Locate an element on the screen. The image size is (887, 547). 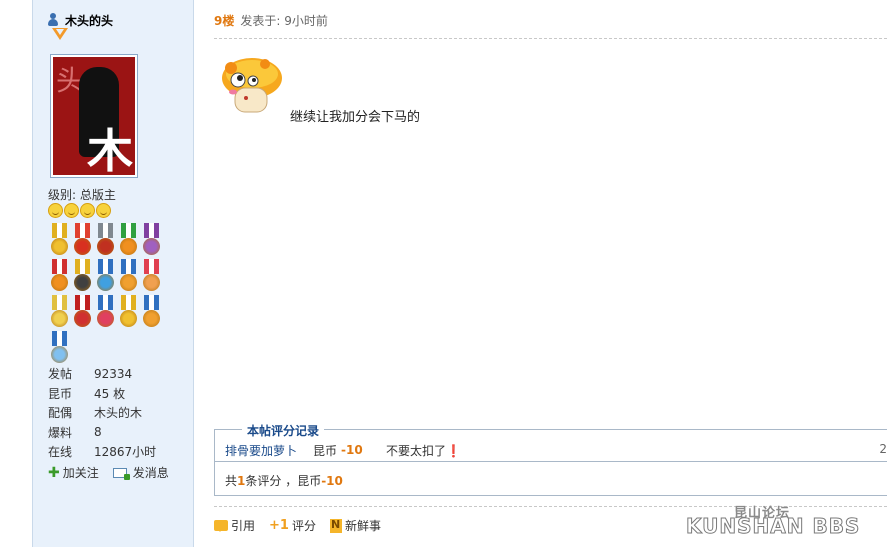
plus-icon: ✚ is located at coordinates (54, 472).